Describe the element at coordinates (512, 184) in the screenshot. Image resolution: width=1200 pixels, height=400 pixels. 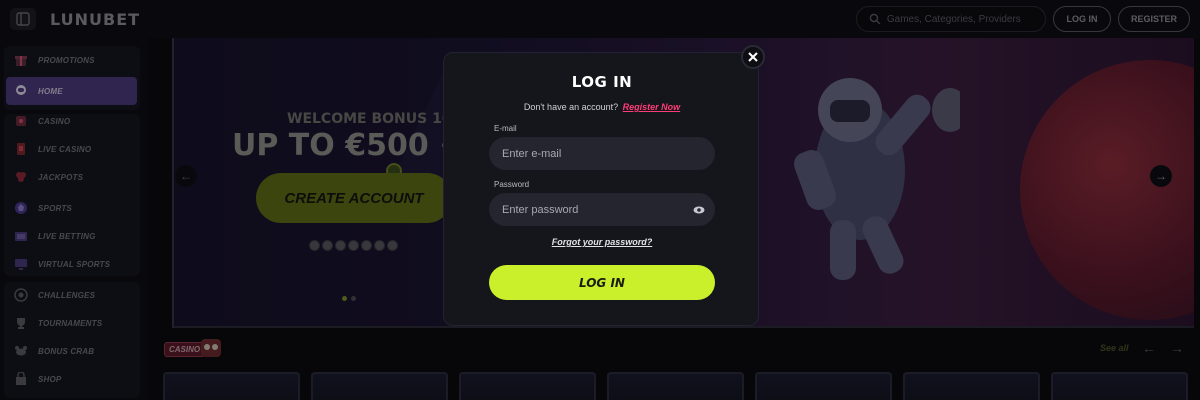
I see `password-label: Password` at that location.